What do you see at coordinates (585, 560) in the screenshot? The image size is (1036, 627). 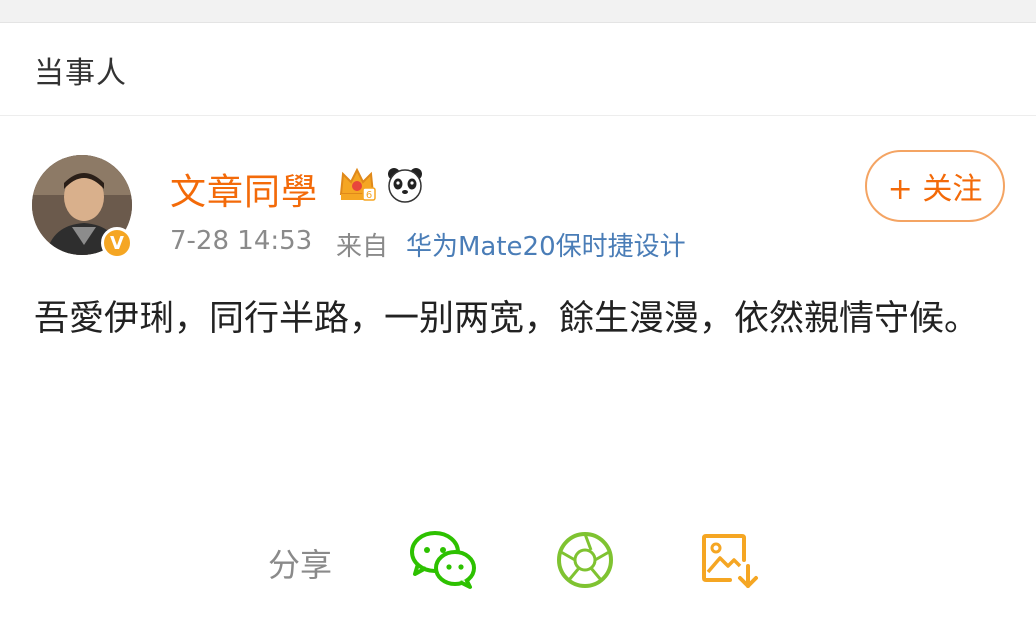 I see `moments-icon` at bounding box center [585, 560].